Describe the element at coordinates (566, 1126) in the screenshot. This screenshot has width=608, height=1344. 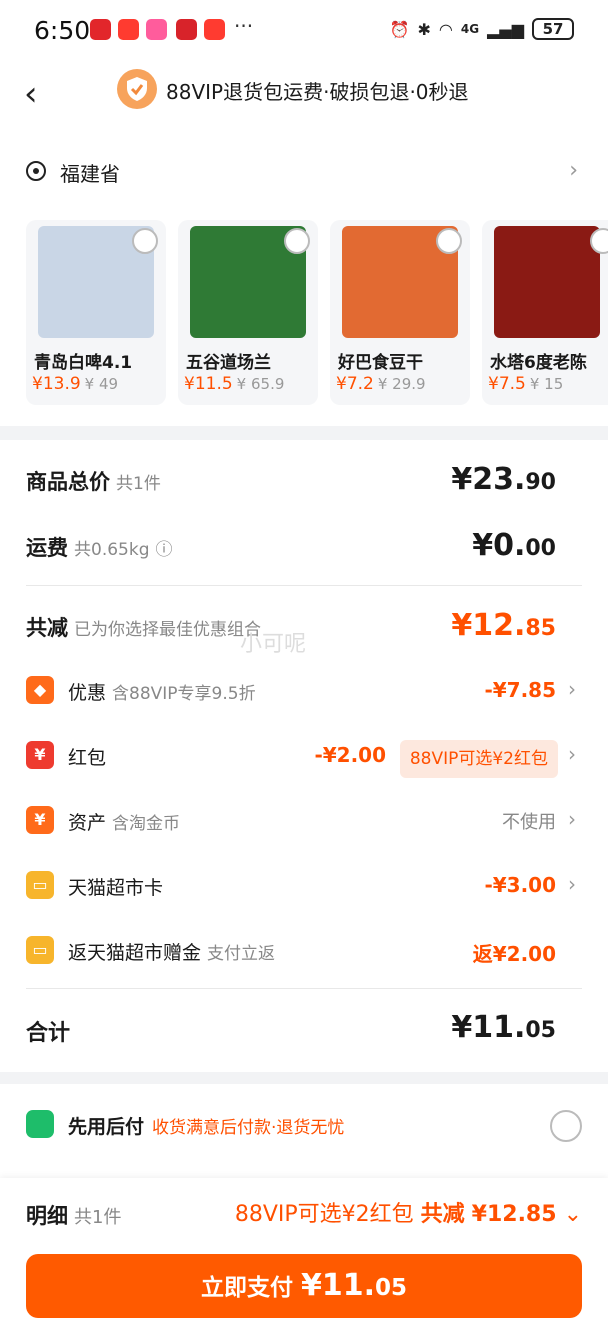
I see `pay-later-radio` at that location.